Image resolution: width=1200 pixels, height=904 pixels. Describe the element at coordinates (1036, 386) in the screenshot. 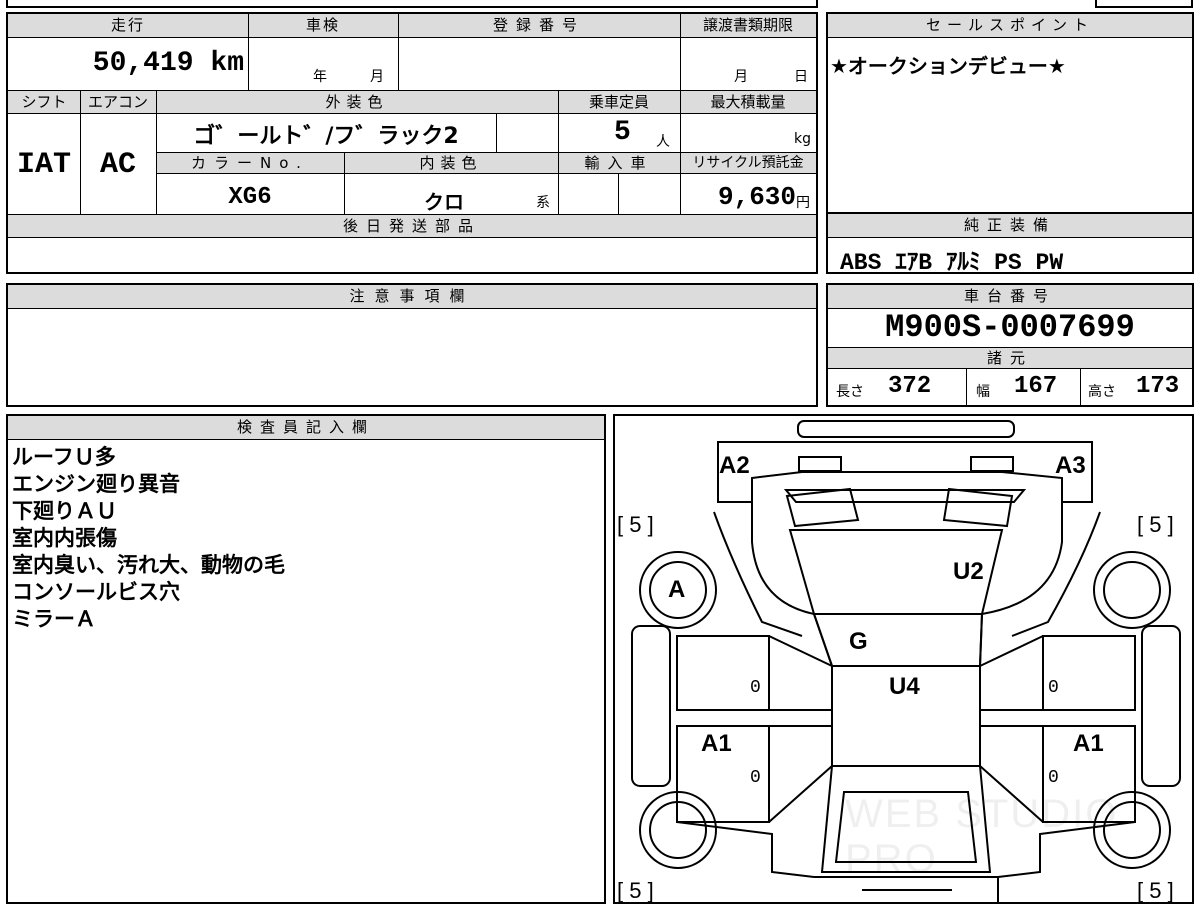

I see `width-value: 167` at that location.